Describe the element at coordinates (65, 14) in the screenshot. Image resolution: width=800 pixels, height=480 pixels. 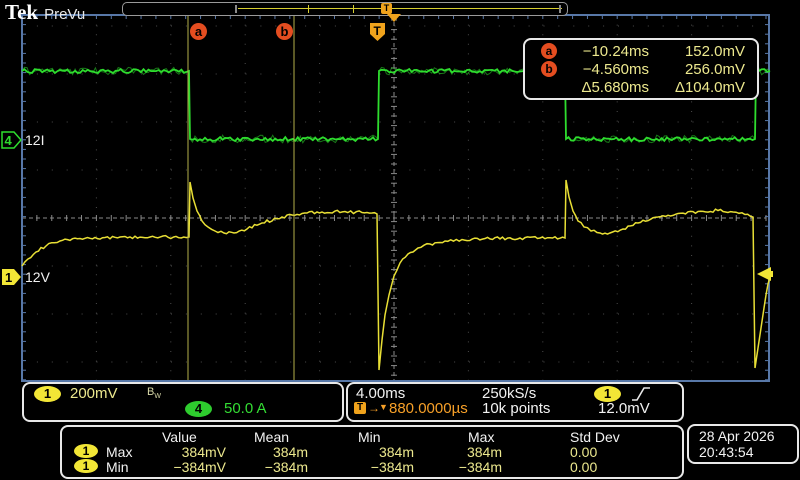
I see `acquisition-mode-label: PreVu` at that location.